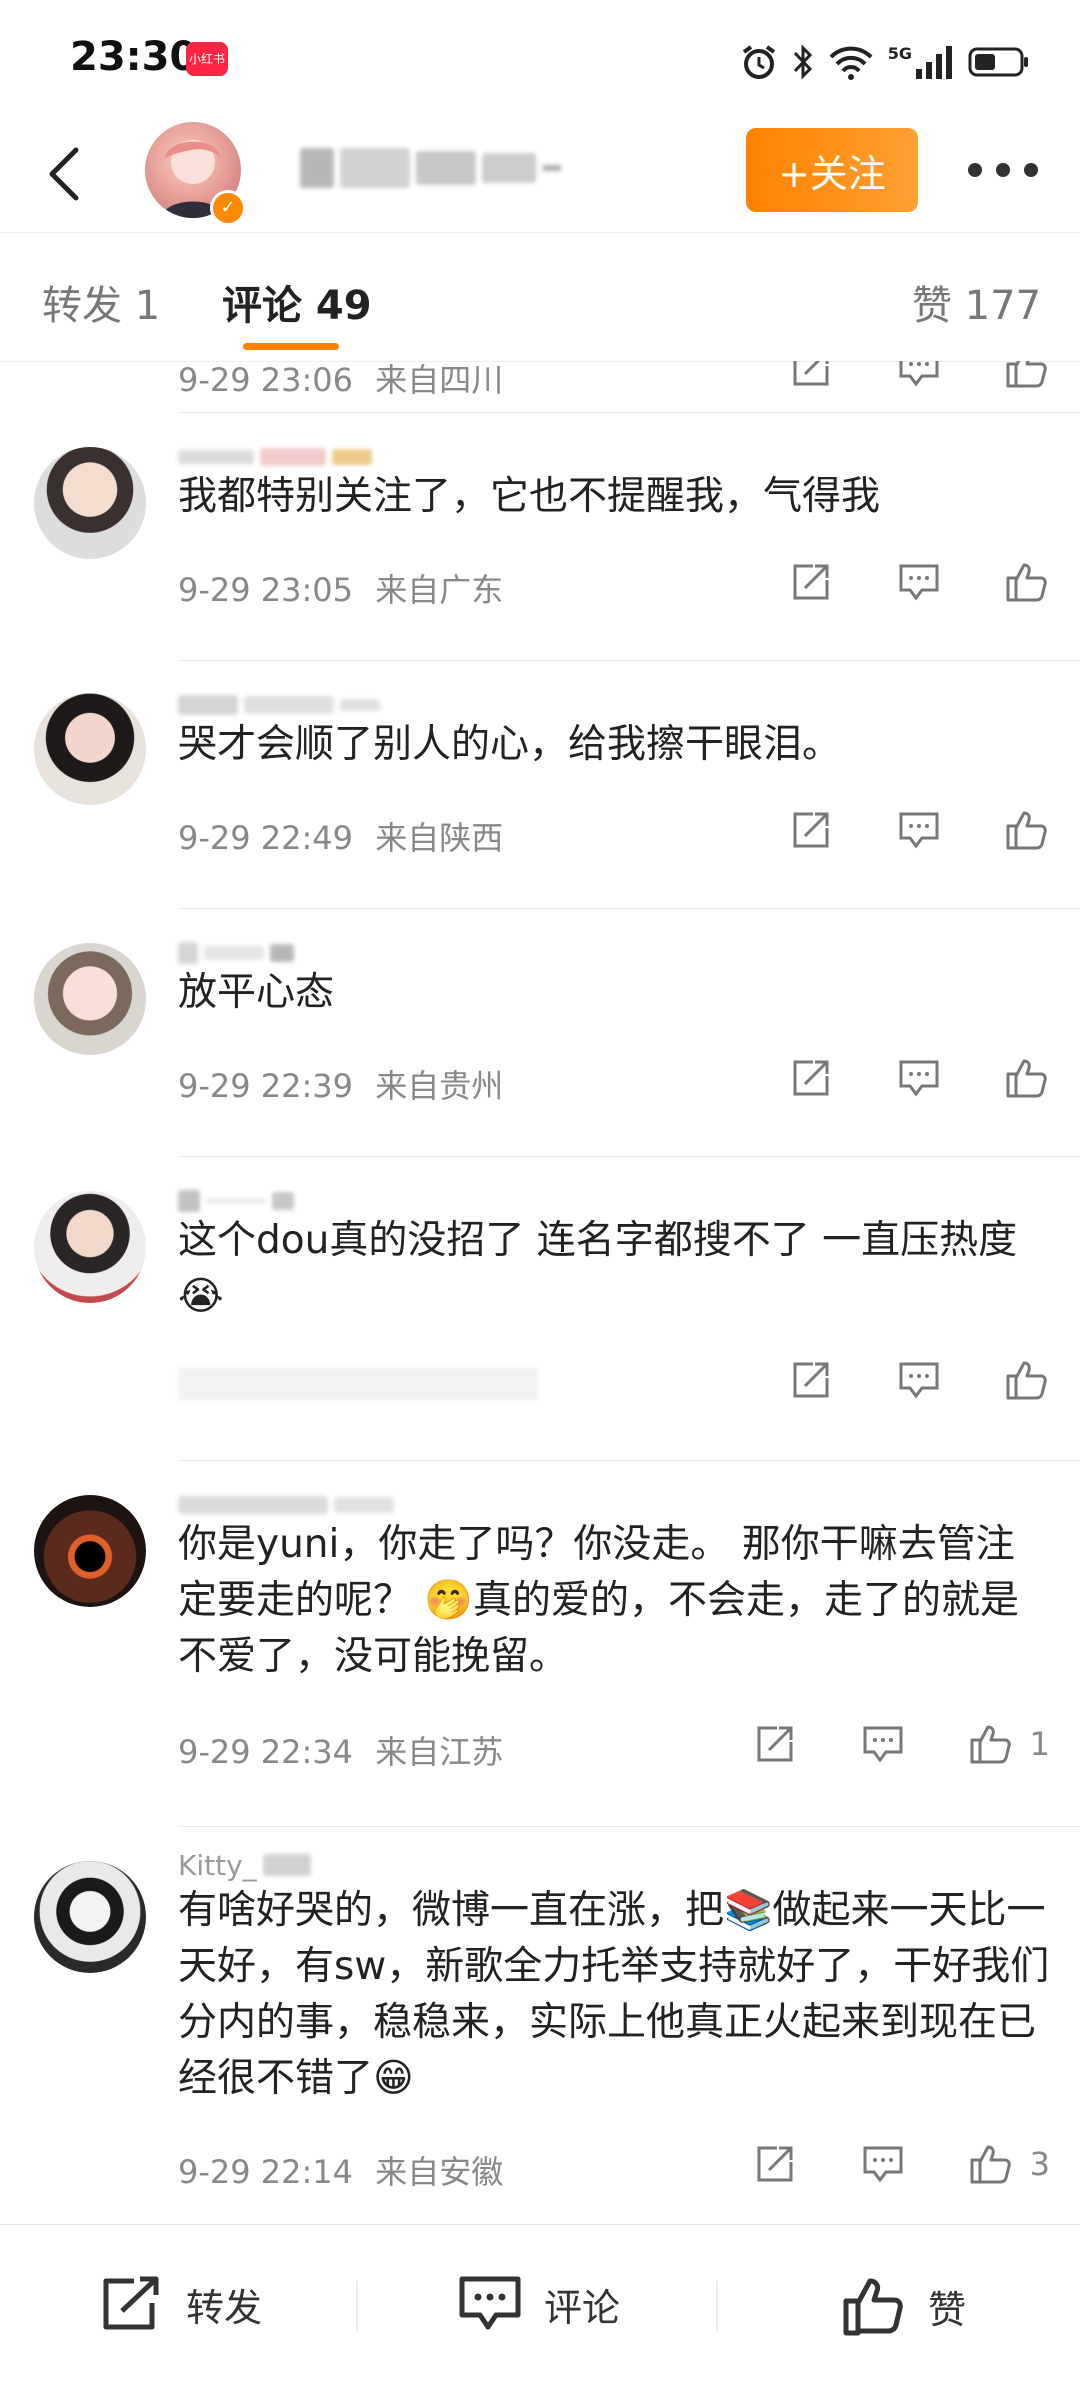 The image size is (1080, 2383). I want to click on app-notification-icon: 小红书, so click(207, 59).